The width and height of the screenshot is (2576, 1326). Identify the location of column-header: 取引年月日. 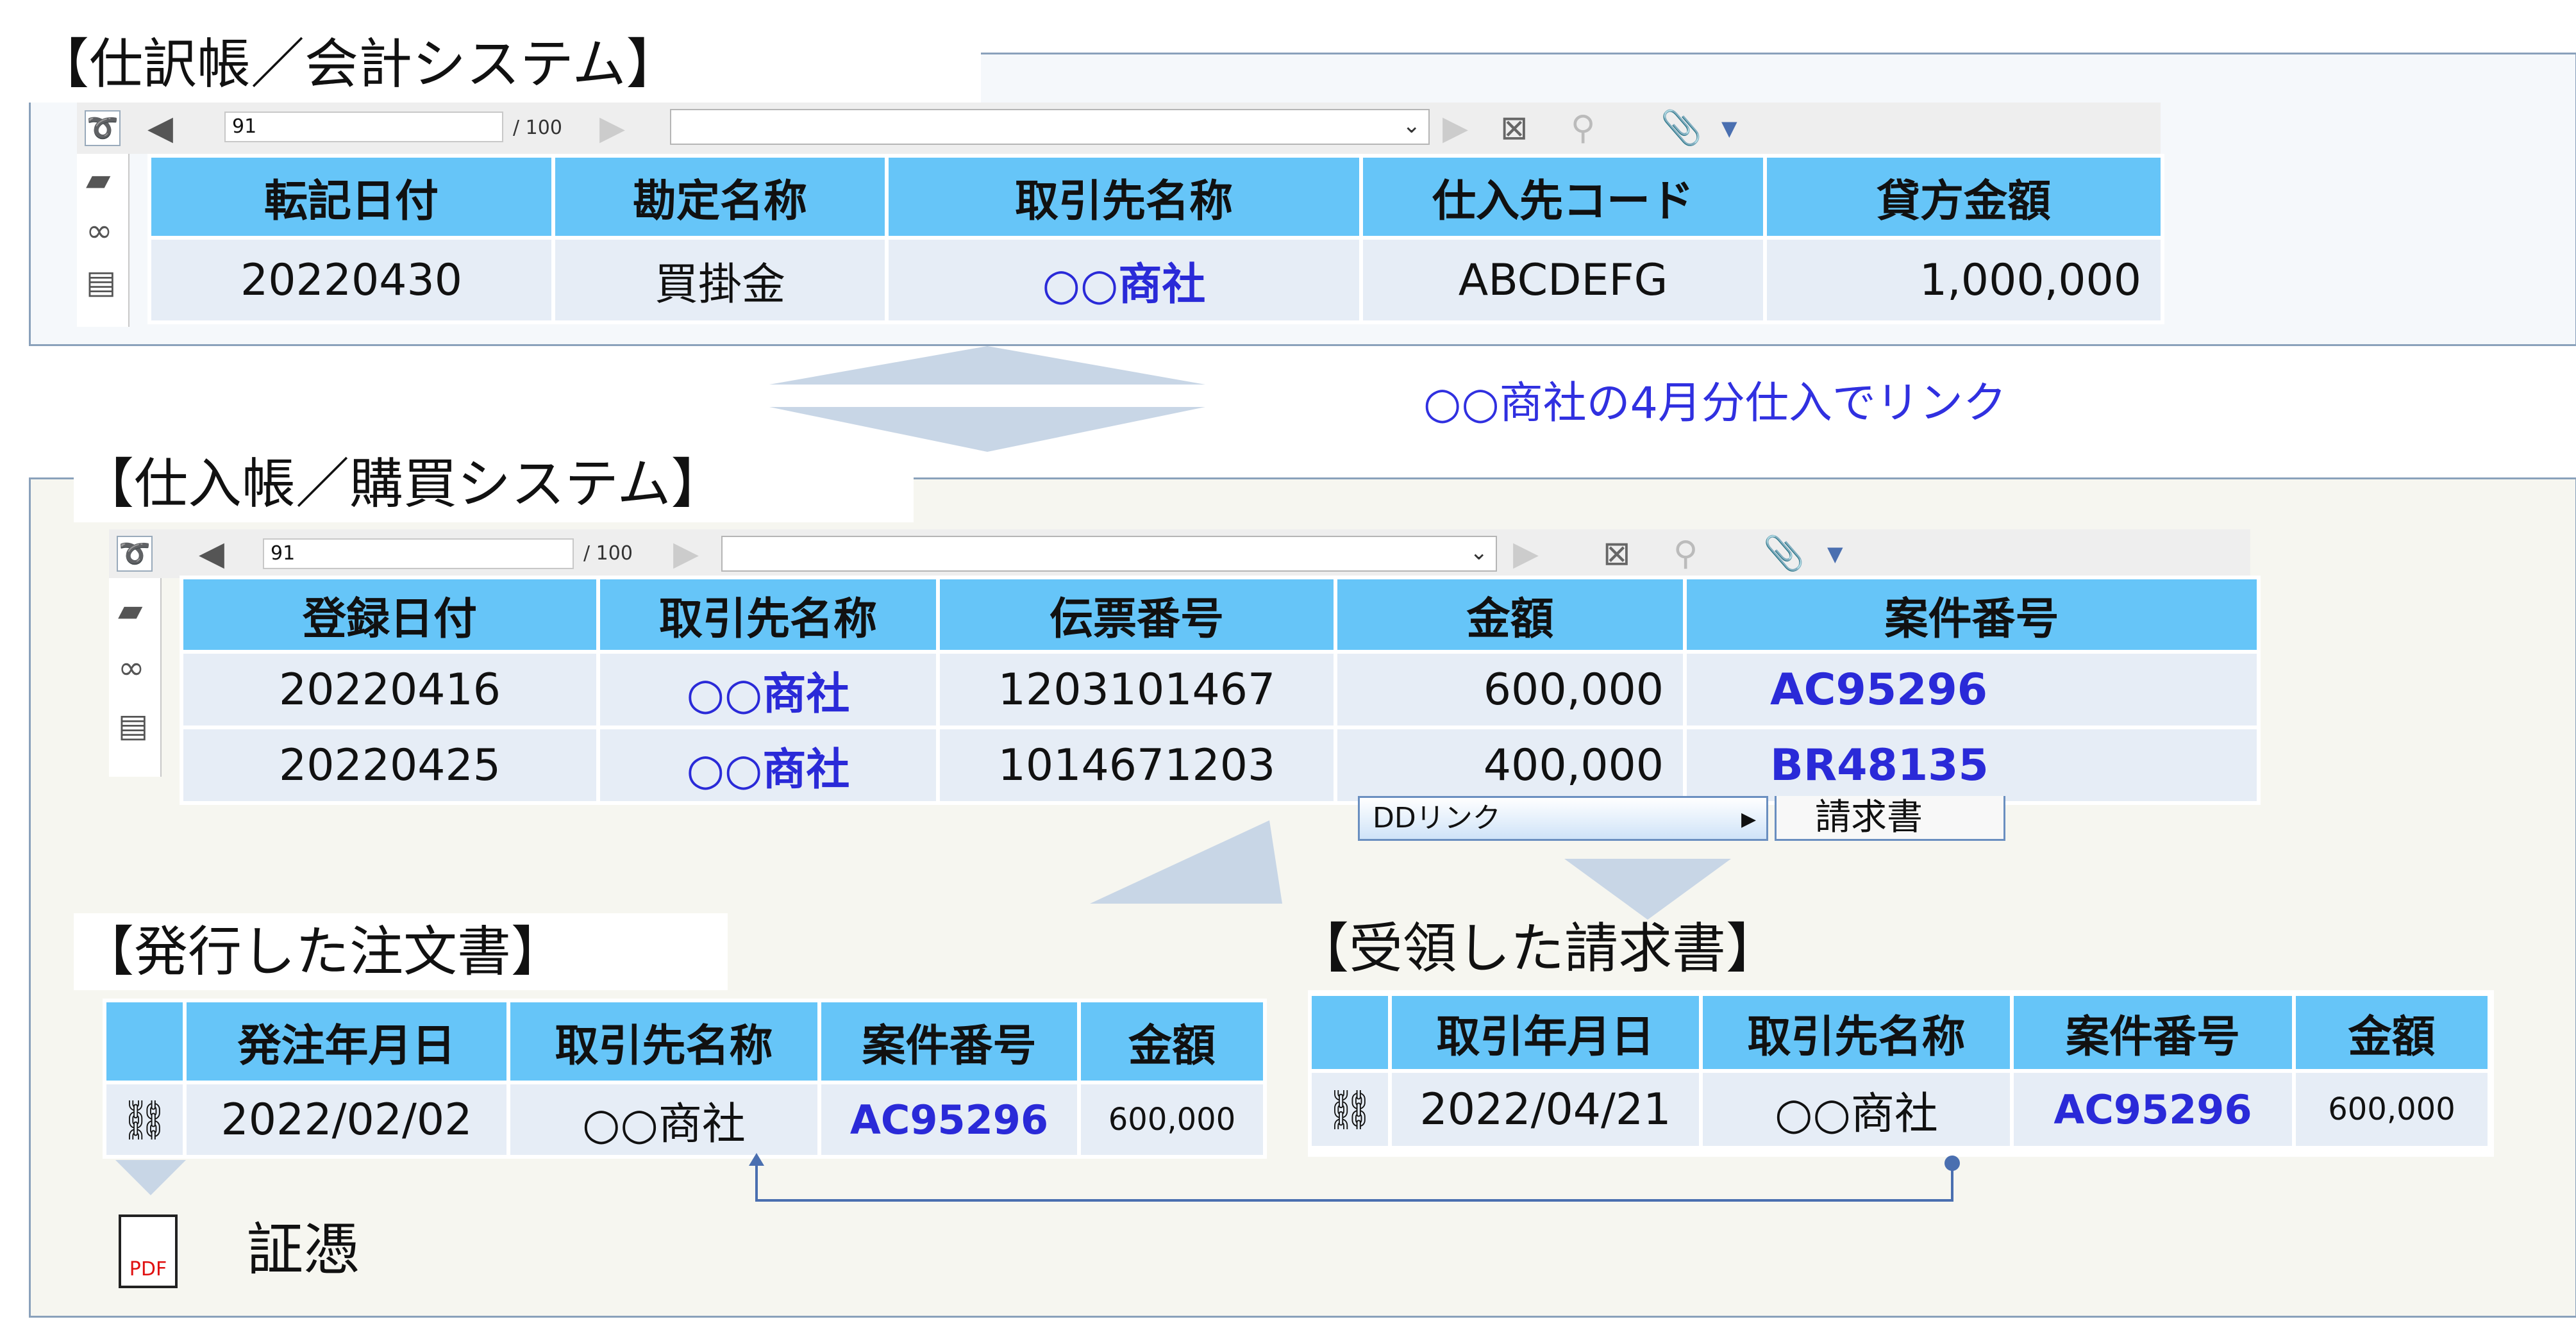
(1545, 1032).